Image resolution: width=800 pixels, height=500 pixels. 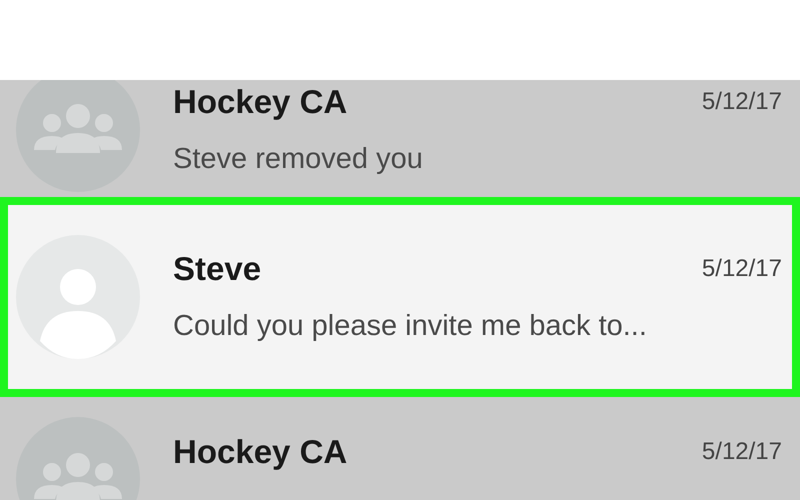 What do you see at coordinates (217, 269) in the screenshot?
I see `contact-name: Steve` at bounding box center [217, 269].